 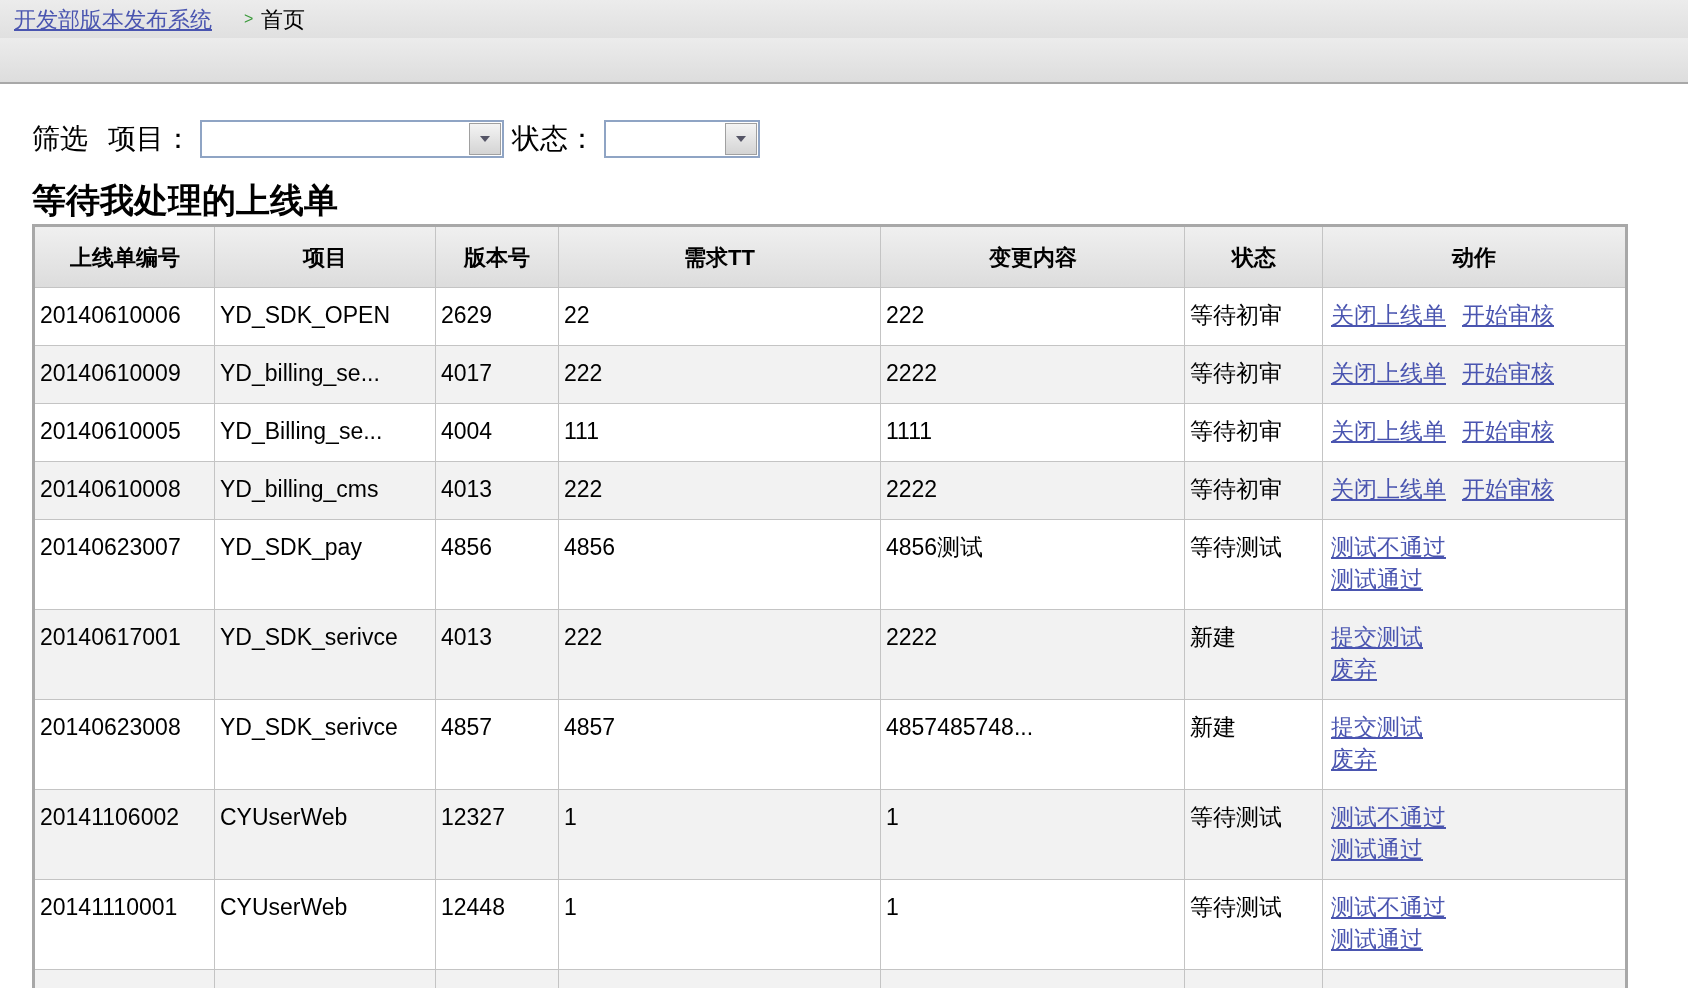 What do you see at coordinates (554, 139) in the screenshot?
I see `filter-field-label: 状态：` at bounding box center [554, 139].